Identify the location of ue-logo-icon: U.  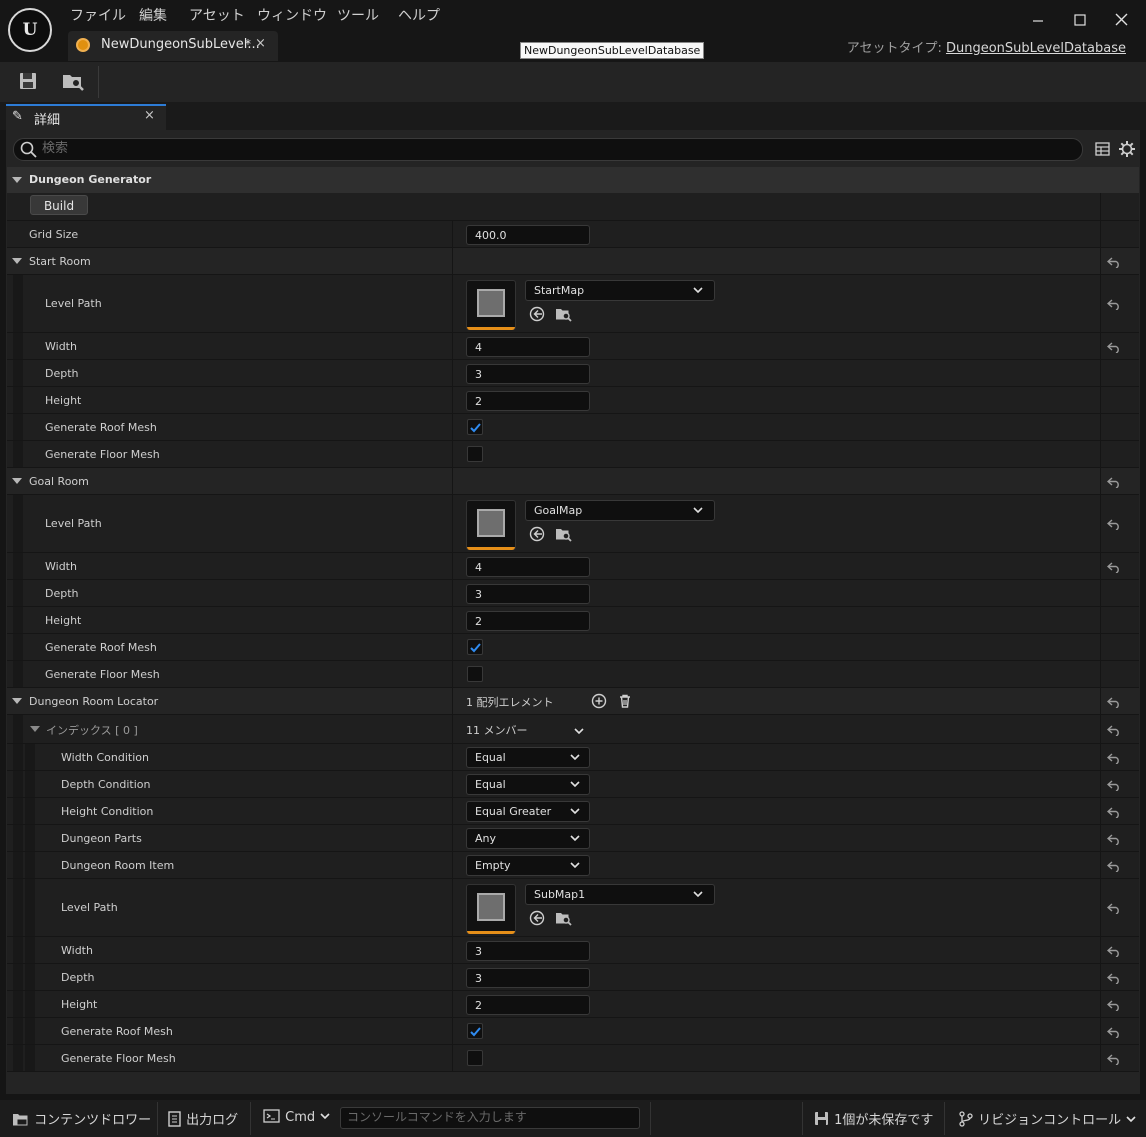
(30, 30).